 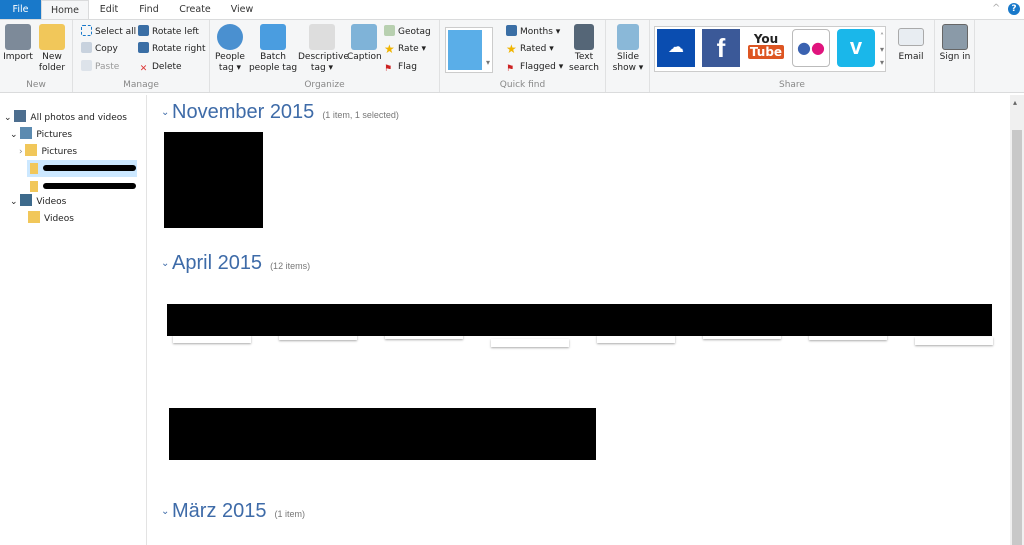 I want to click on geotag-button: Geotag, so click(x=407, y=32).